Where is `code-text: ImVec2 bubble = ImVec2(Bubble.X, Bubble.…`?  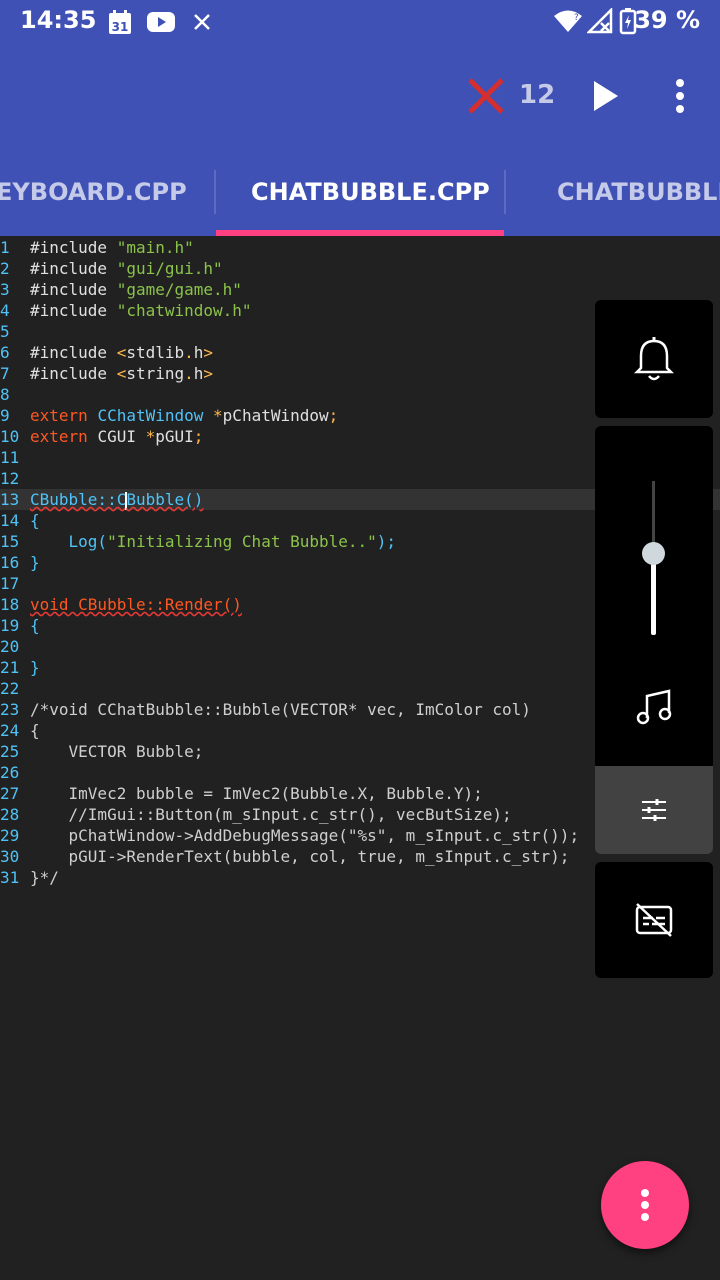 code-text: ImVec2 bubble = ImVec2(Bubble.X, Bubble.… is located at coordinates (256, 793).